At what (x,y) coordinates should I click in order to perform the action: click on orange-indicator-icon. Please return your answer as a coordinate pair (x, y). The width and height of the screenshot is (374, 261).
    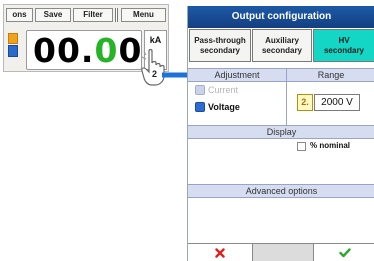
    Looking at the image, I should click on (13, 38).